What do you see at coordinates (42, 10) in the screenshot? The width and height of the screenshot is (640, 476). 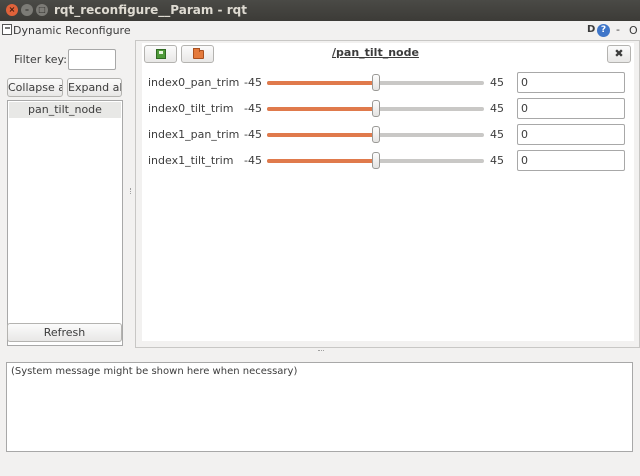 I see `window-maximize-button: □` at bounding box center [42, 10].